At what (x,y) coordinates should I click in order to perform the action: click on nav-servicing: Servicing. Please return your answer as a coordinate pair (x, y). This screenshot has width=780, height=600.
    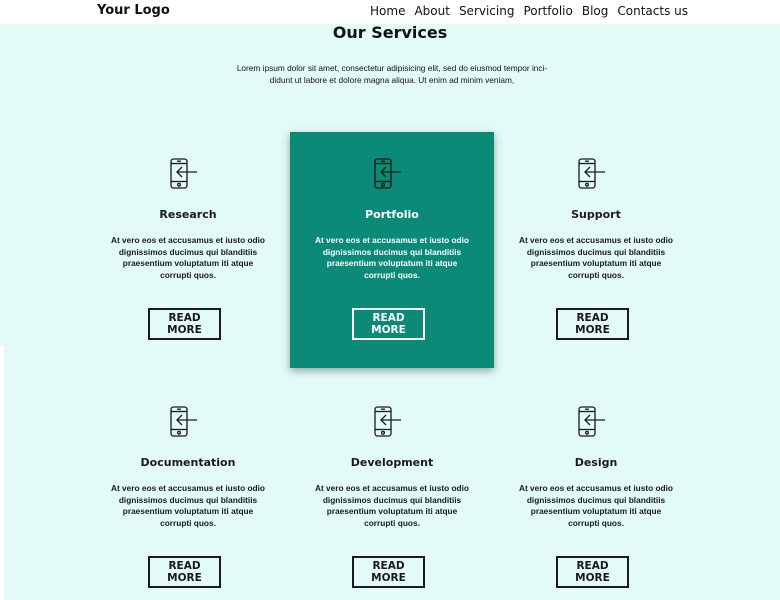
    Looking at the image, I should click on (487, 11).